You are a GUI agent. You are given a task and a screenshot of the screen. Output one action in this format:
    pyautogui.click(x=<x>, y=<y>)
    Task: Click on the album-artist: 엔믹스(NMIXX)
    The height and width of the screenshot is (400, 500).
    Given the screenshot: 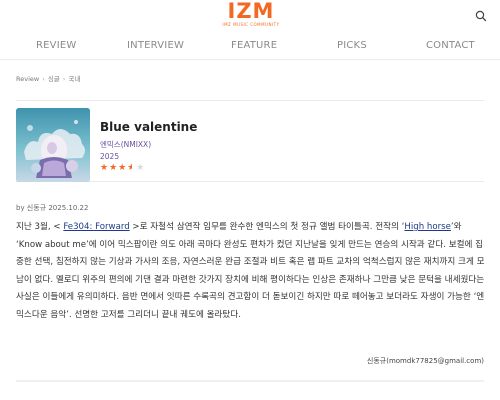 What is the action you would take?
    pyautogui.click(x=125, y=144)
    